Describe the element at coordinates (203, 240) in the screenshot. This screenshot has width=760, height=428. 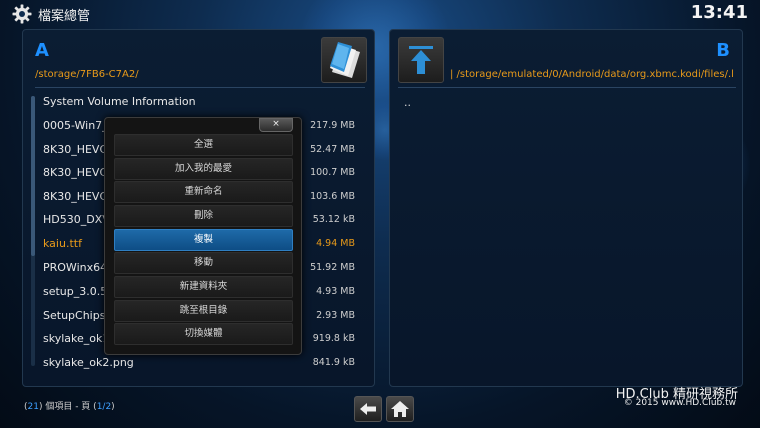
I see `menu-item-copy: 複製` at that location.